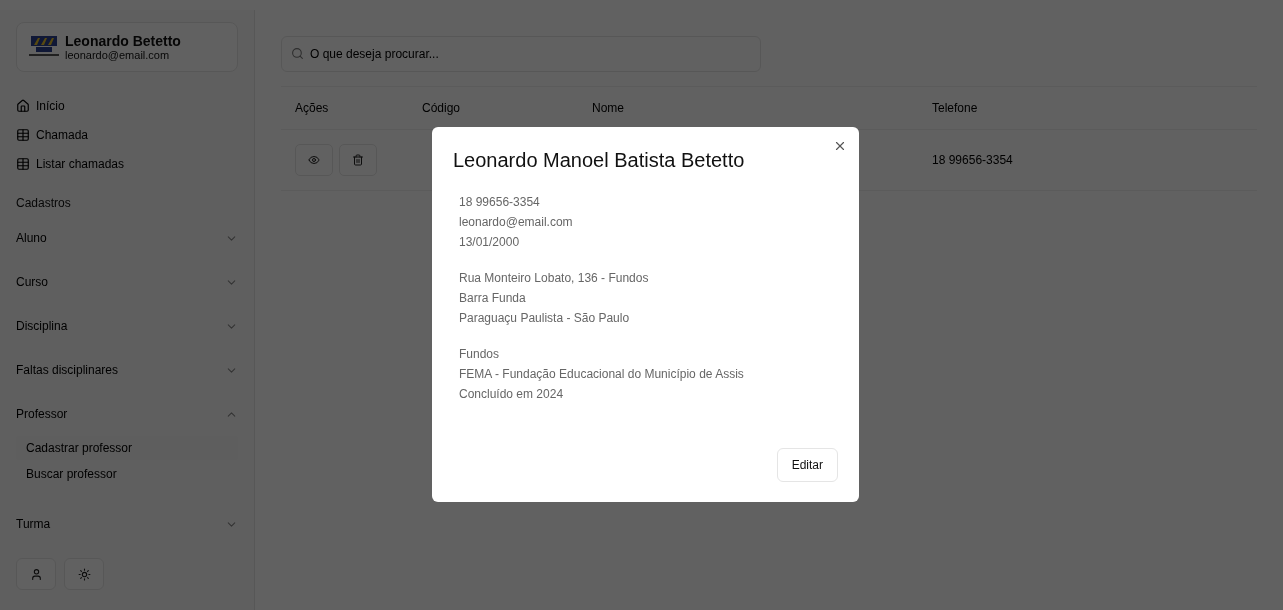  I want to click on detail-line: 13/01/2000, so click(490, 242).